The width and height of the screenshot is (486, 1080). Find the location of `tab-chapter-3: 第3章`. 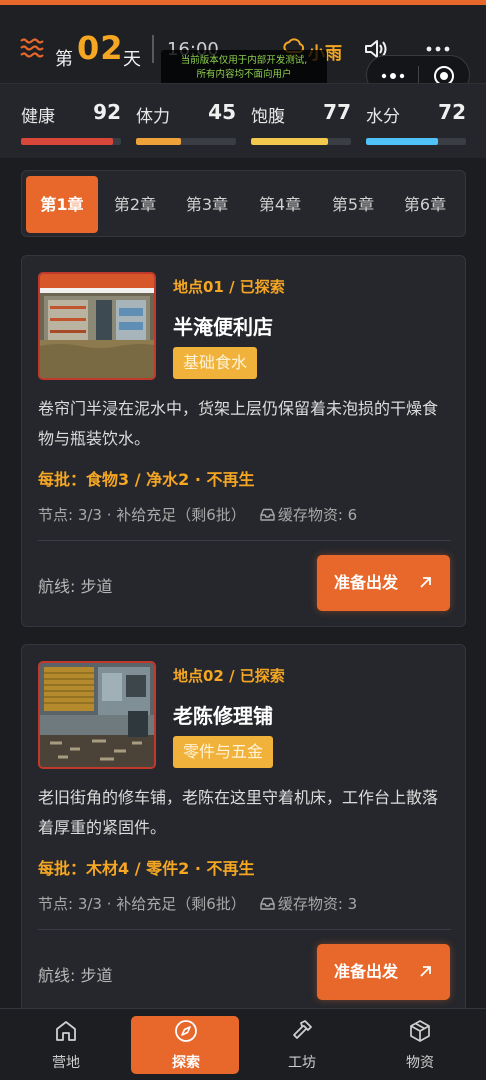

tab-chapter-3: 第3章 is located at coordinates (207, 204).